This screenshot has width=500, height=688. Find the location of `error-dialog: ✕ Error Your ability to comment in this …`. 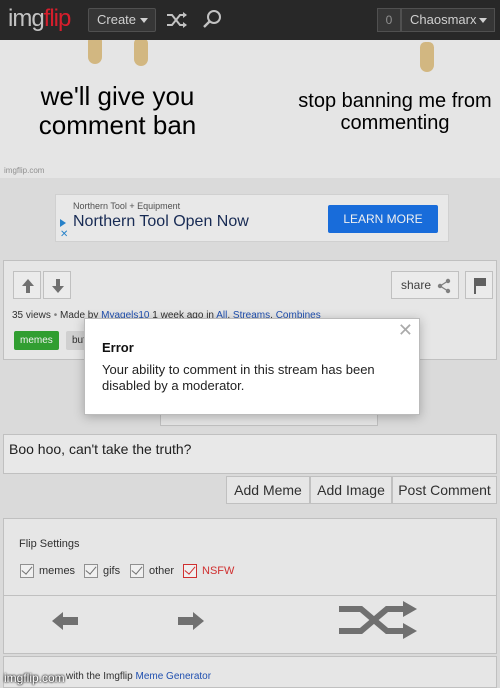

error-dialog: ✕ Error Your ability to comment in this … is located at coordinates (252, 366).